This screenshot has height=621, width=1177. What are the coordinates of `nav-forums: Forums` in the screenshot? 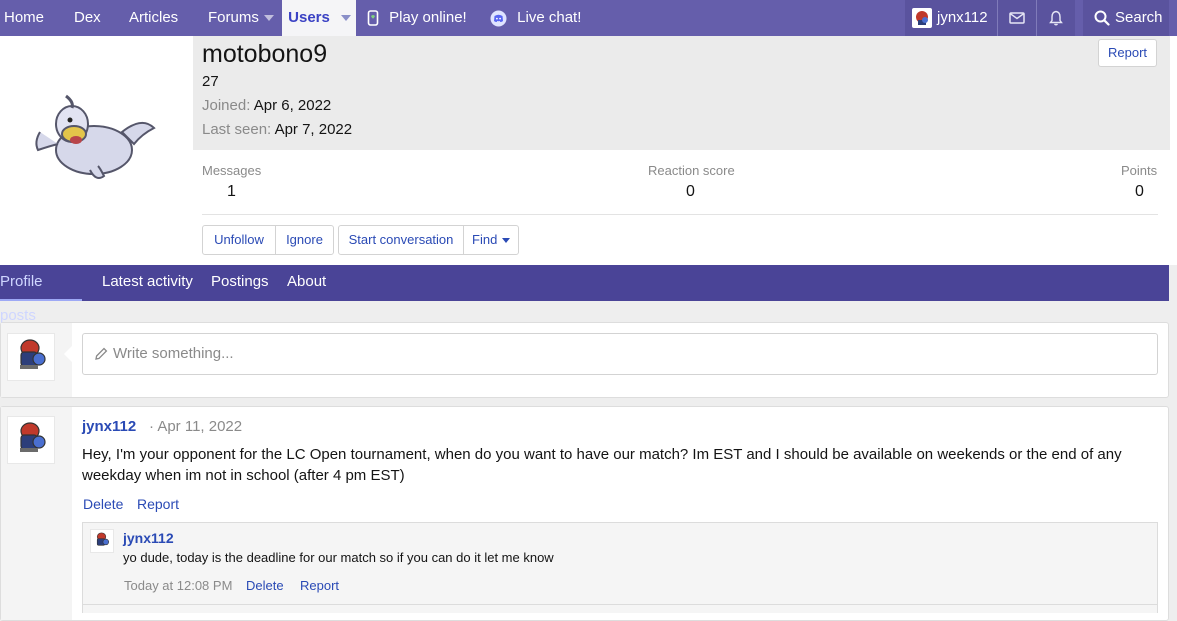 It's located at (233, 18).